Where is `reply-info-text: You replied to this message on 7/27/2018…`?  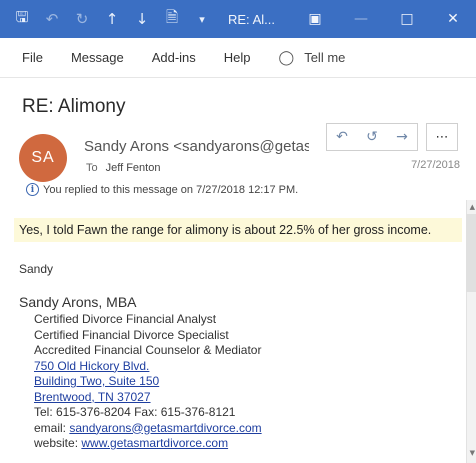 reply-info-text: You replied to this message on 7/27/2018… is located at coordinates (171, 189).